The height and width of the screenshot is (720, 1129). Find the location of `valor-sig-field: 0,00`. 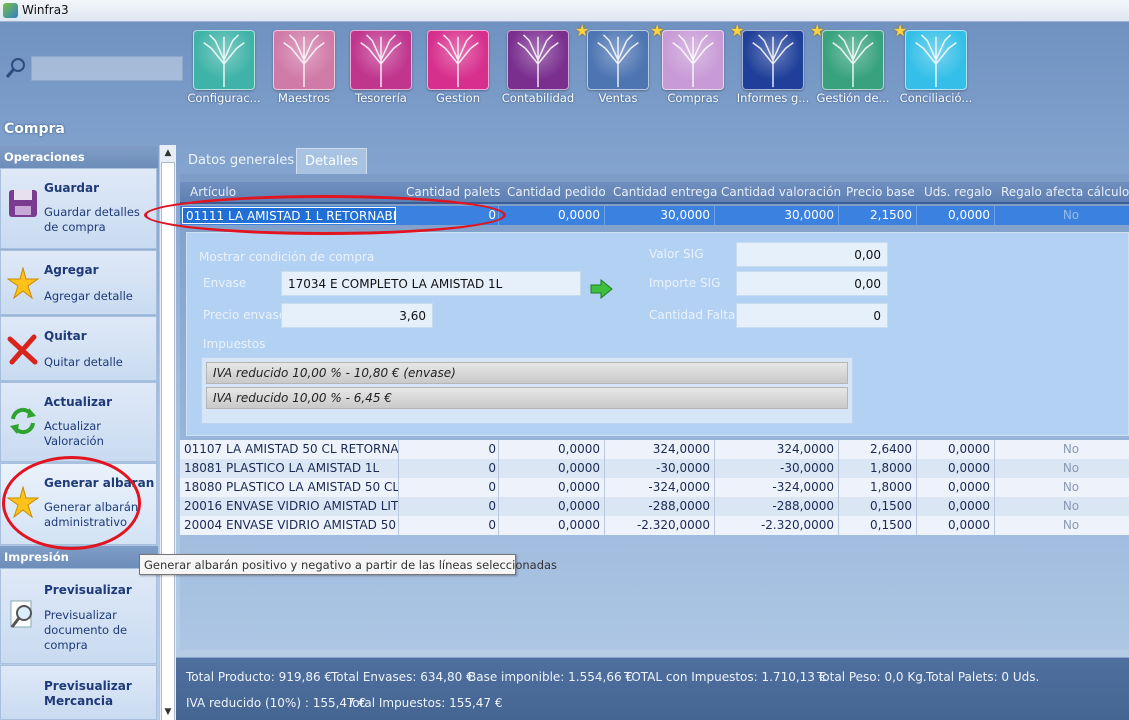

valor-sig-field: 0,00 is located at coordinates (812, 254).